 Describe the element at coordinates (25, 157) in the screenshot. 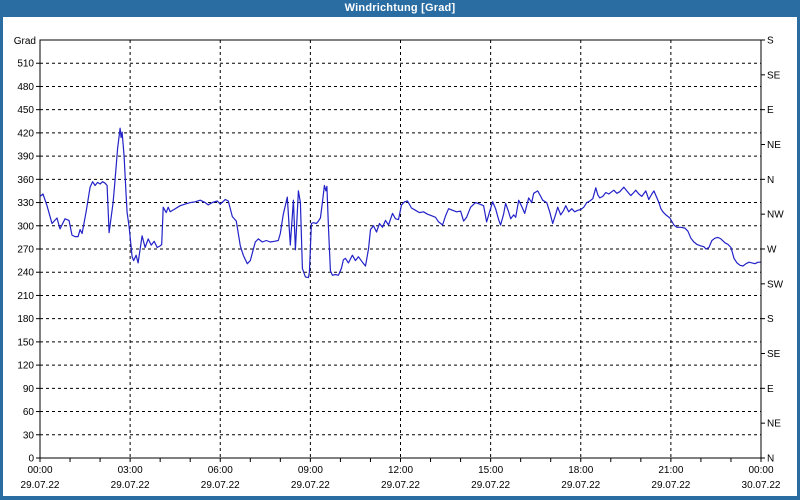

I see `y-left-tick-label: 390` at that location.